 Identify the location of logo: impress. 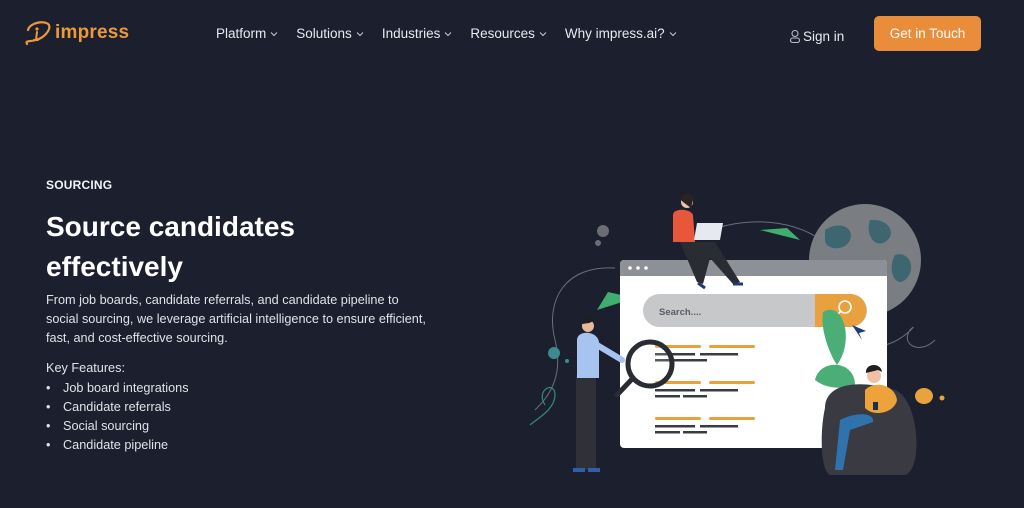
(75, 33).